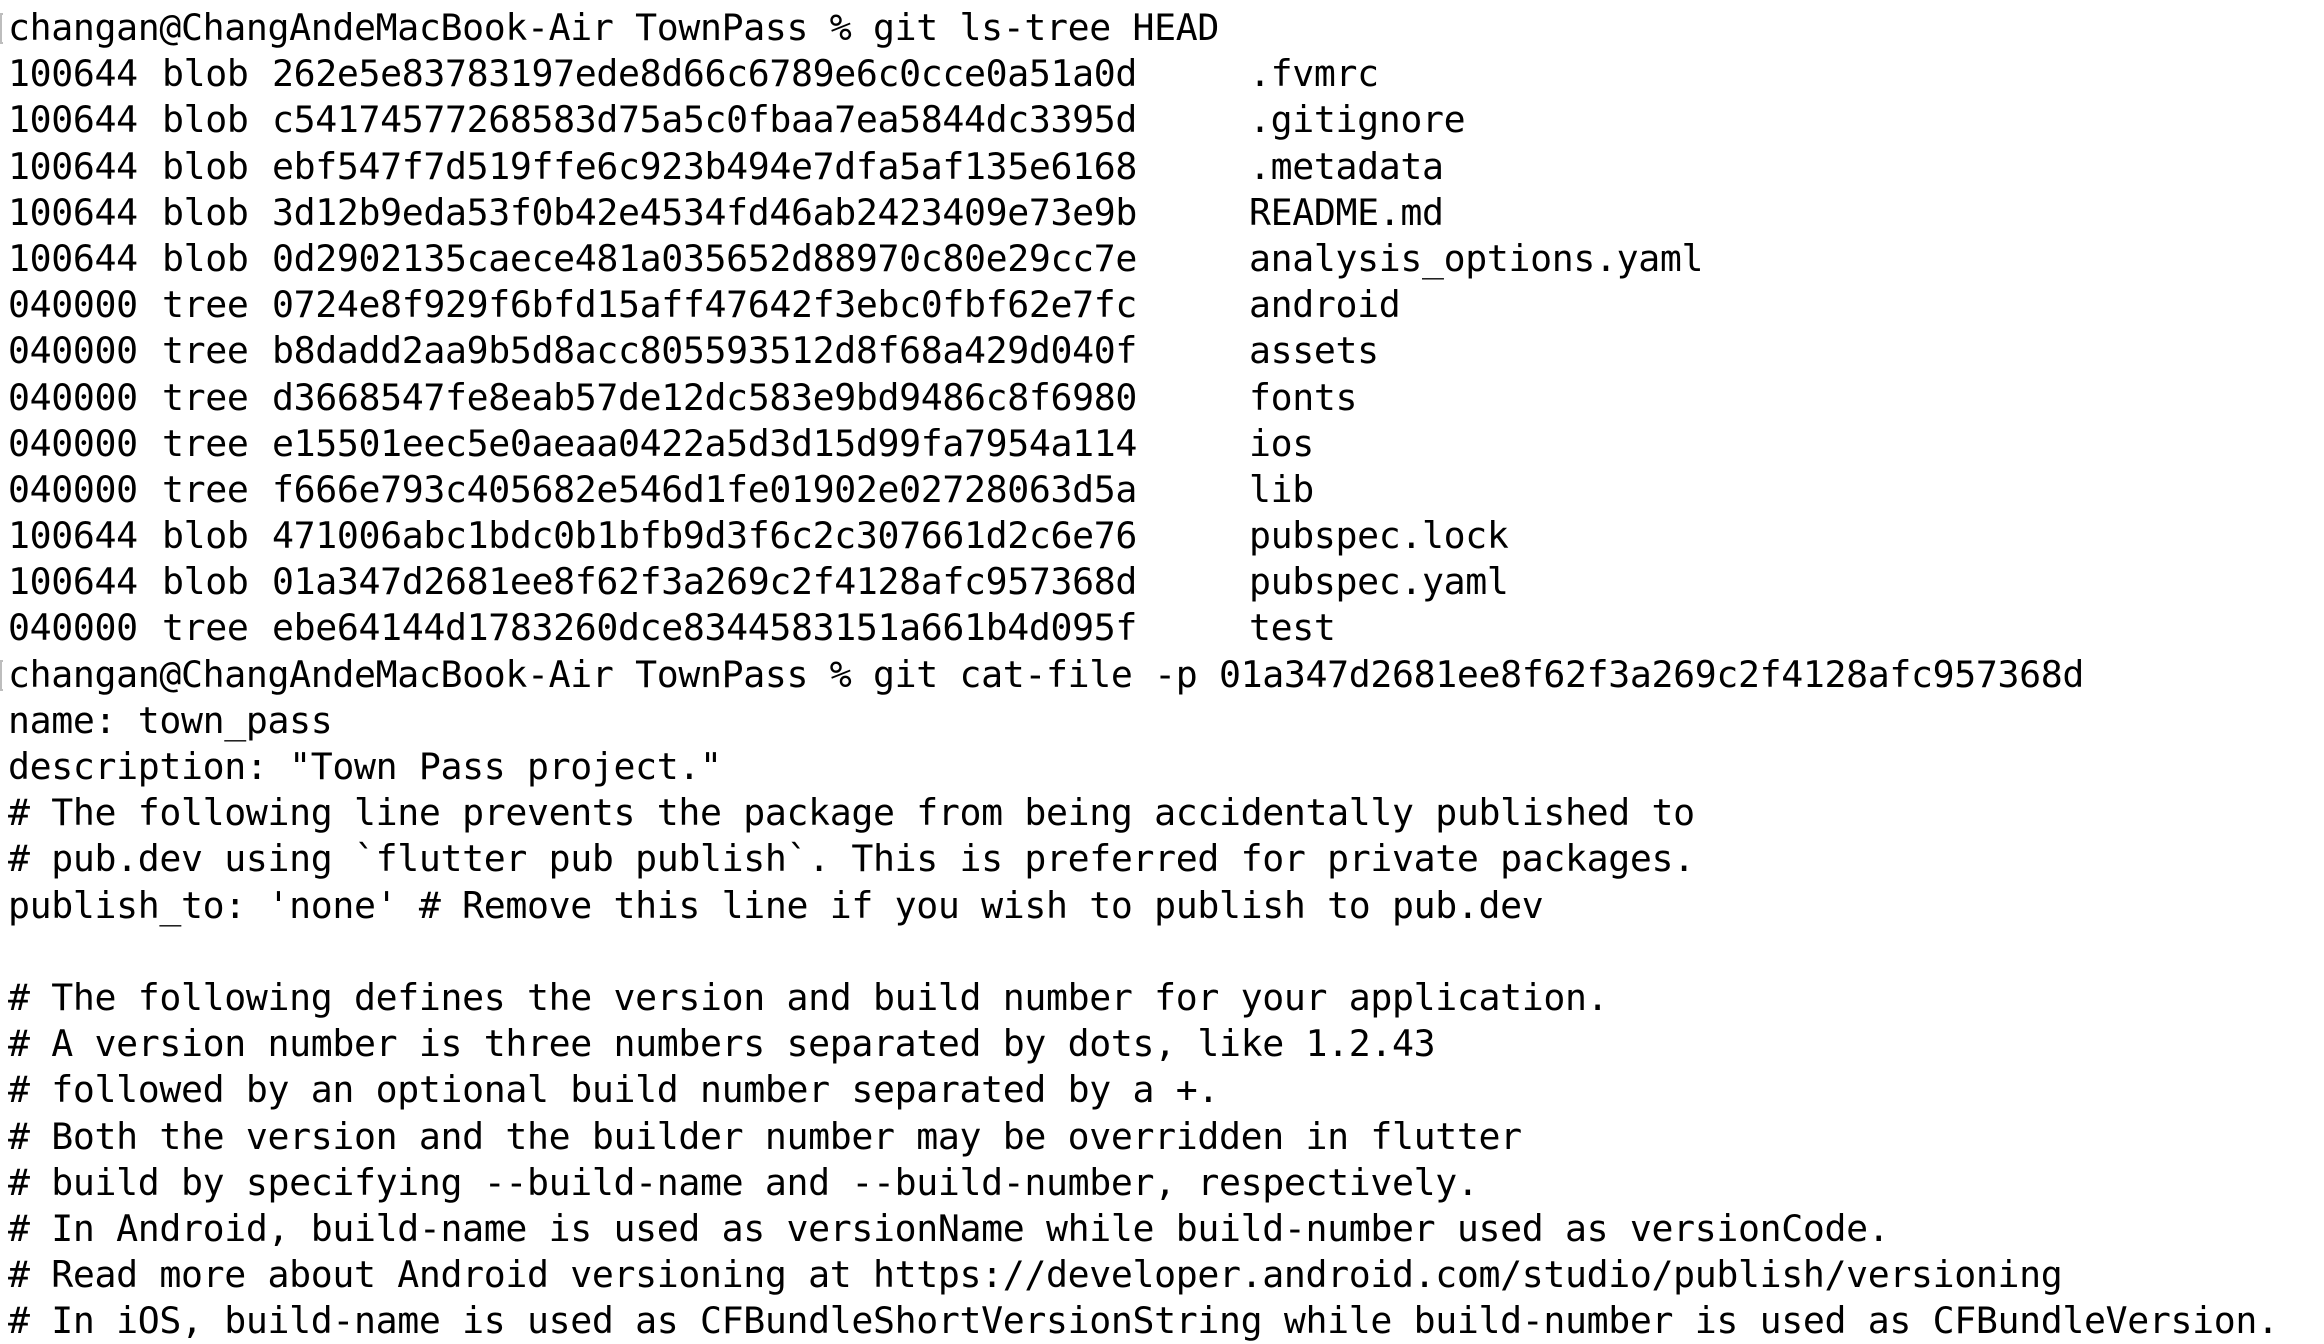 The width and height of the screenshot is (2324, 1344). I want to click on file-name: .fvmrc, so click(1314, 74).